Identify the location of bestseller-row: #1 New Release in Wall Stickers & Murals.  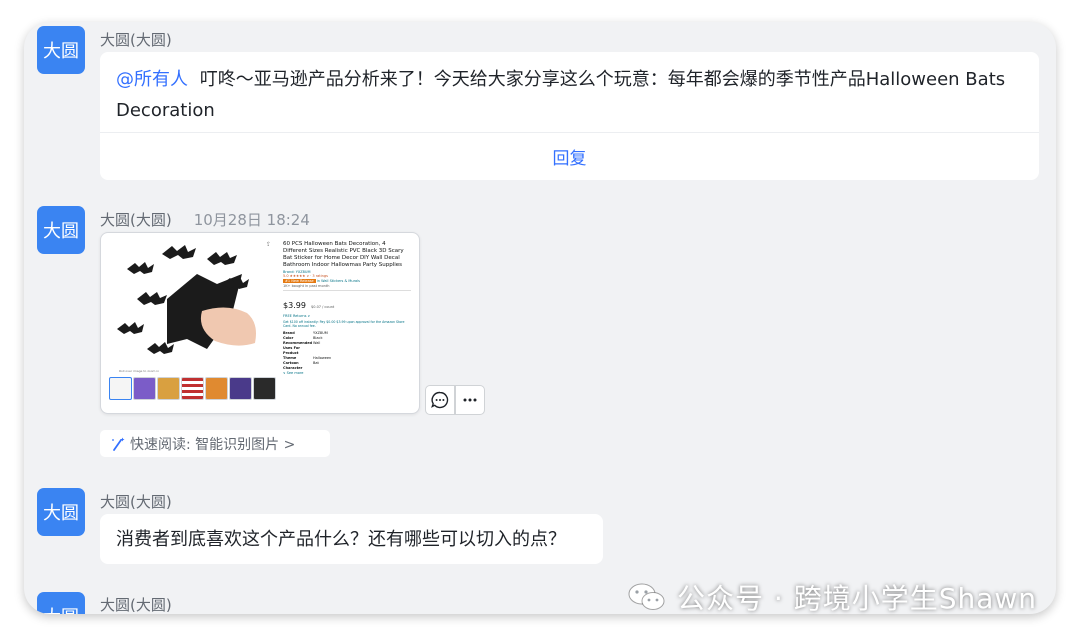
(347, 281).